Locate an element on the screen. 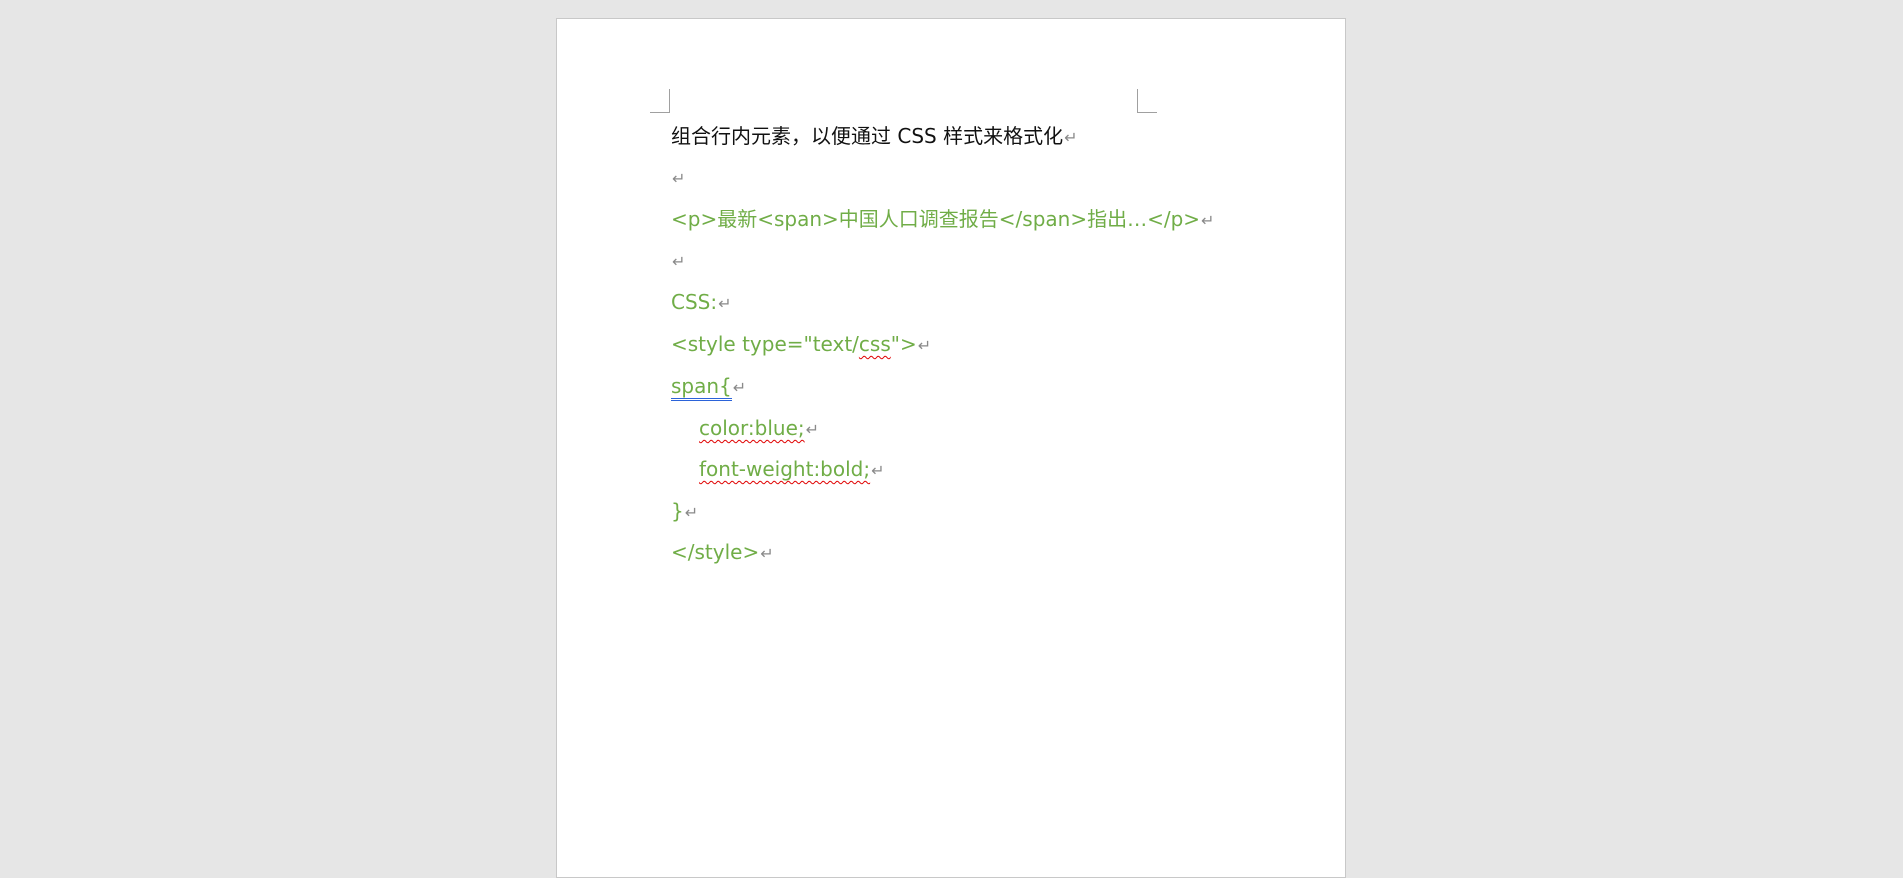 The width and height of the screenshot is (1903, 878). paragraph-text: "> is located at coordinates (903, 344).